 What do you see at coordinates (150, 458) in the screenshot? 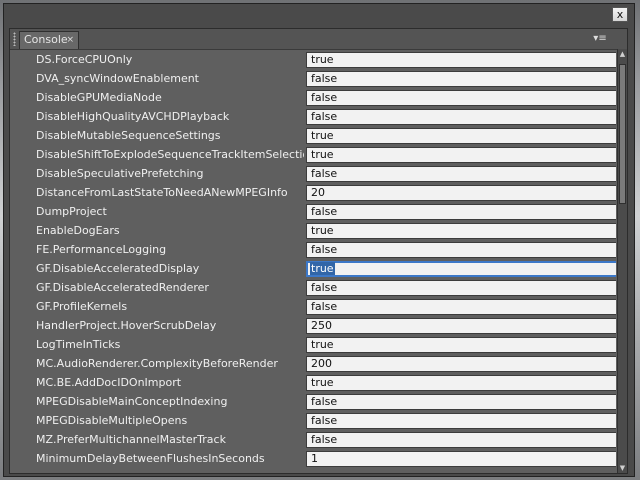
I see `setting-name: MinimumDelayBetweenFlushesInSeconds` at bounding box center [150, 458].